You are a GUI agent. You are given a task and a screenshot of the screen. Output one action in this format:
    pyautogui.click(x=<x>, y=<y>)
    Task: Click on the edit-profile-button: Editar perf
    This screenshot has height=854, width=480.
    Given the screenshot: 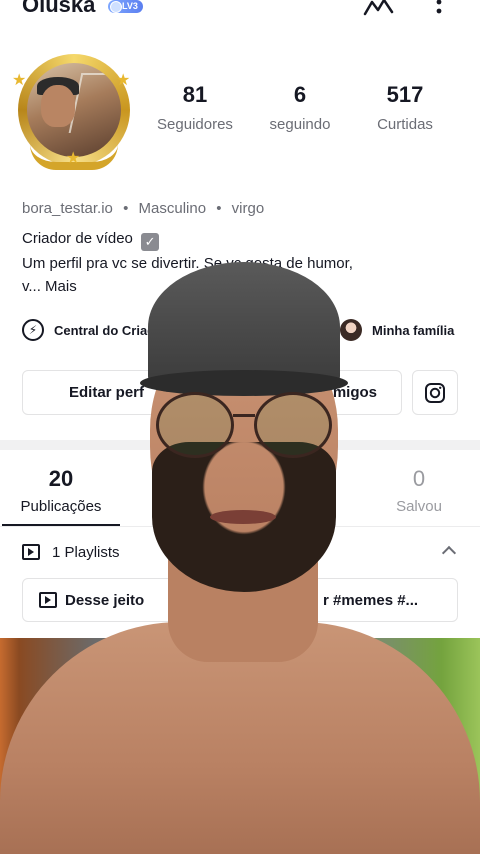 What is the action you would take?
    pyautogui.click(x=112, y=392)
    